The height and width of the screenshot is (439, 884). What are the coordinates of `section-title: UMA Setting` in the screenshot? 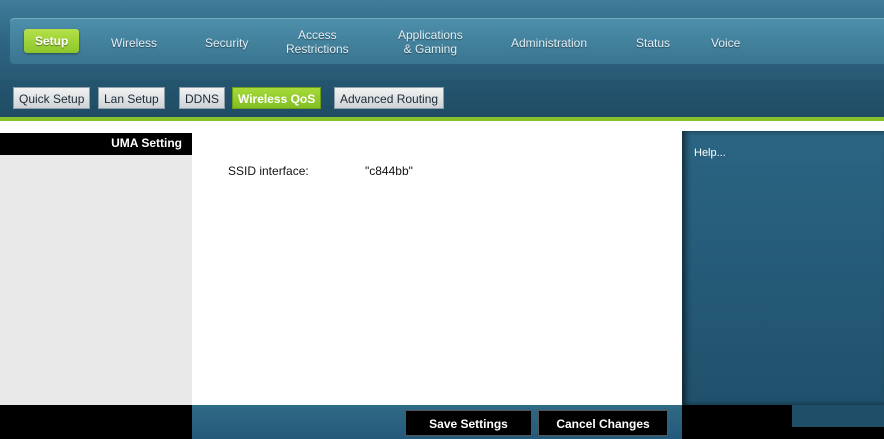 It's located at (146, 143).